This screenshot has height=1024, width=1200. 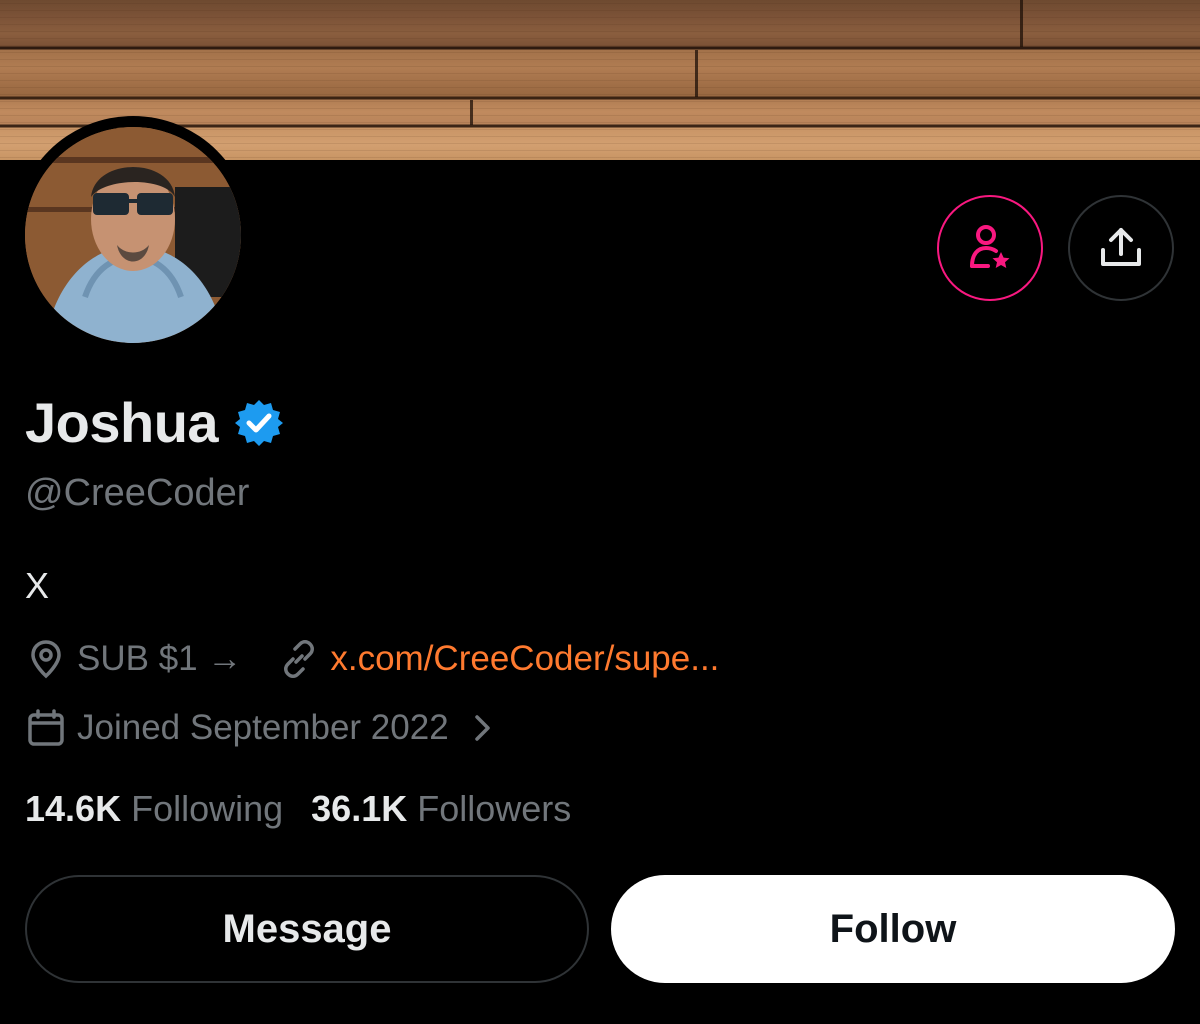 What do you see at coordinates (893, 929) in the screenshot?
I see `follow-button: Follow` at bounding box center [893, 929].